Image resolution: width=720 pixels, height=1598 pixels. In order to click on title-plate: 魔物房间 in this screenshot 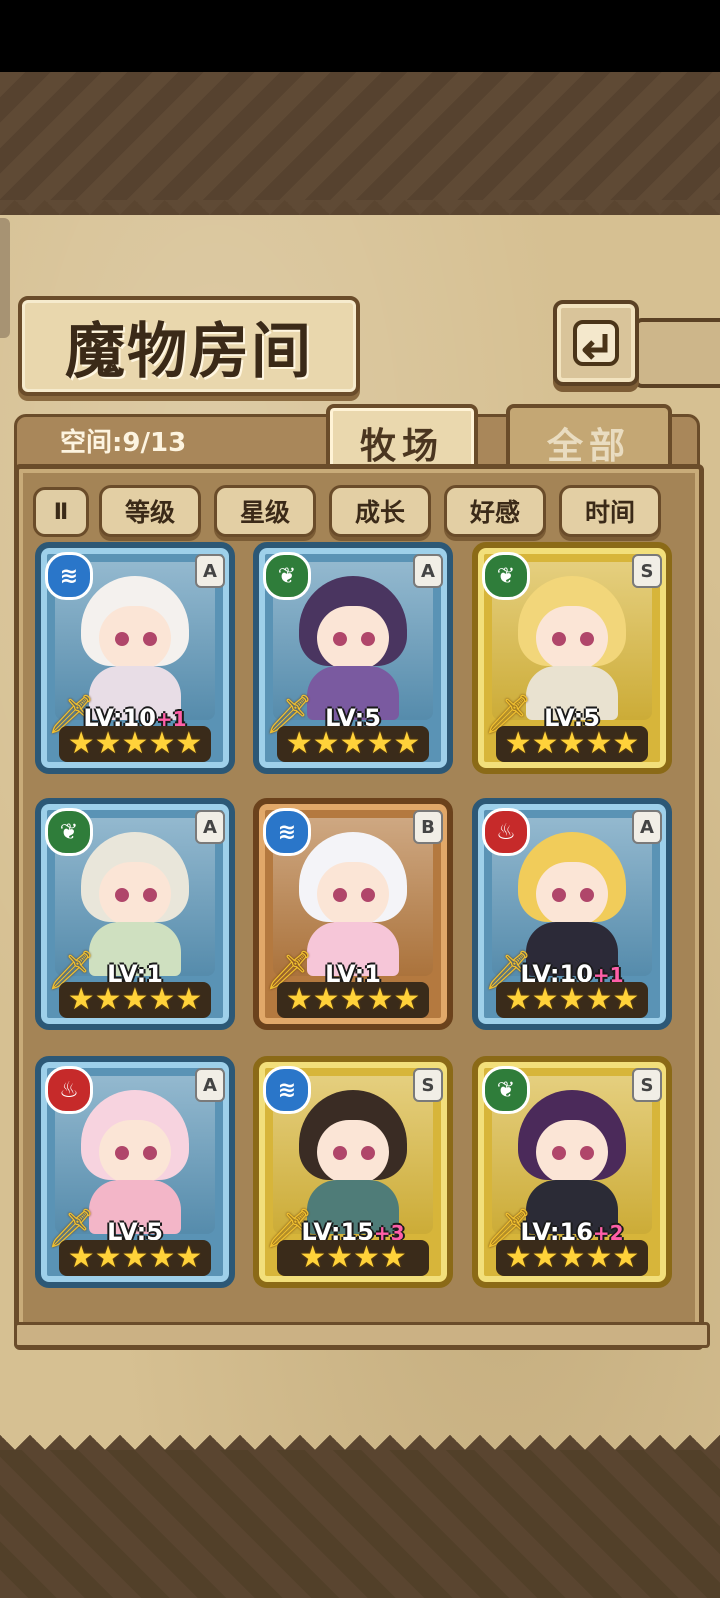, I will do `click(189, 346)`.